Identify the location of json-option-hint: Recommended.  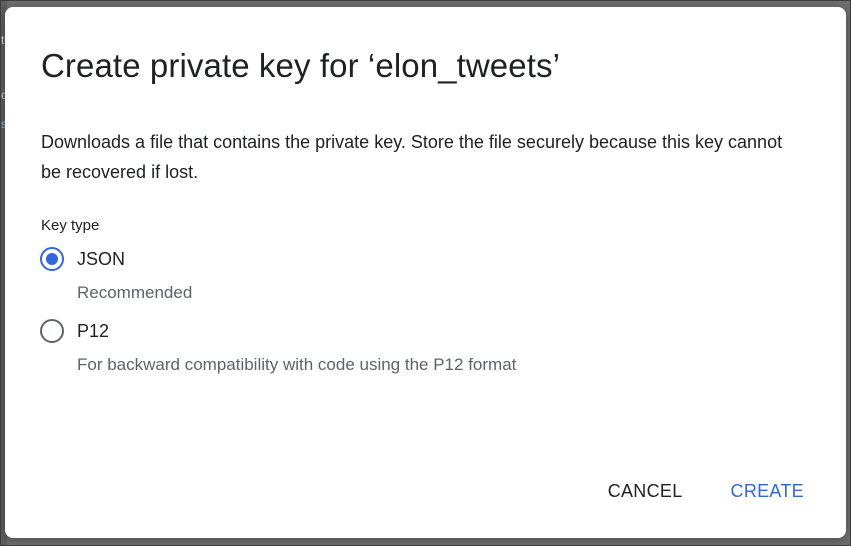
(135, 292).